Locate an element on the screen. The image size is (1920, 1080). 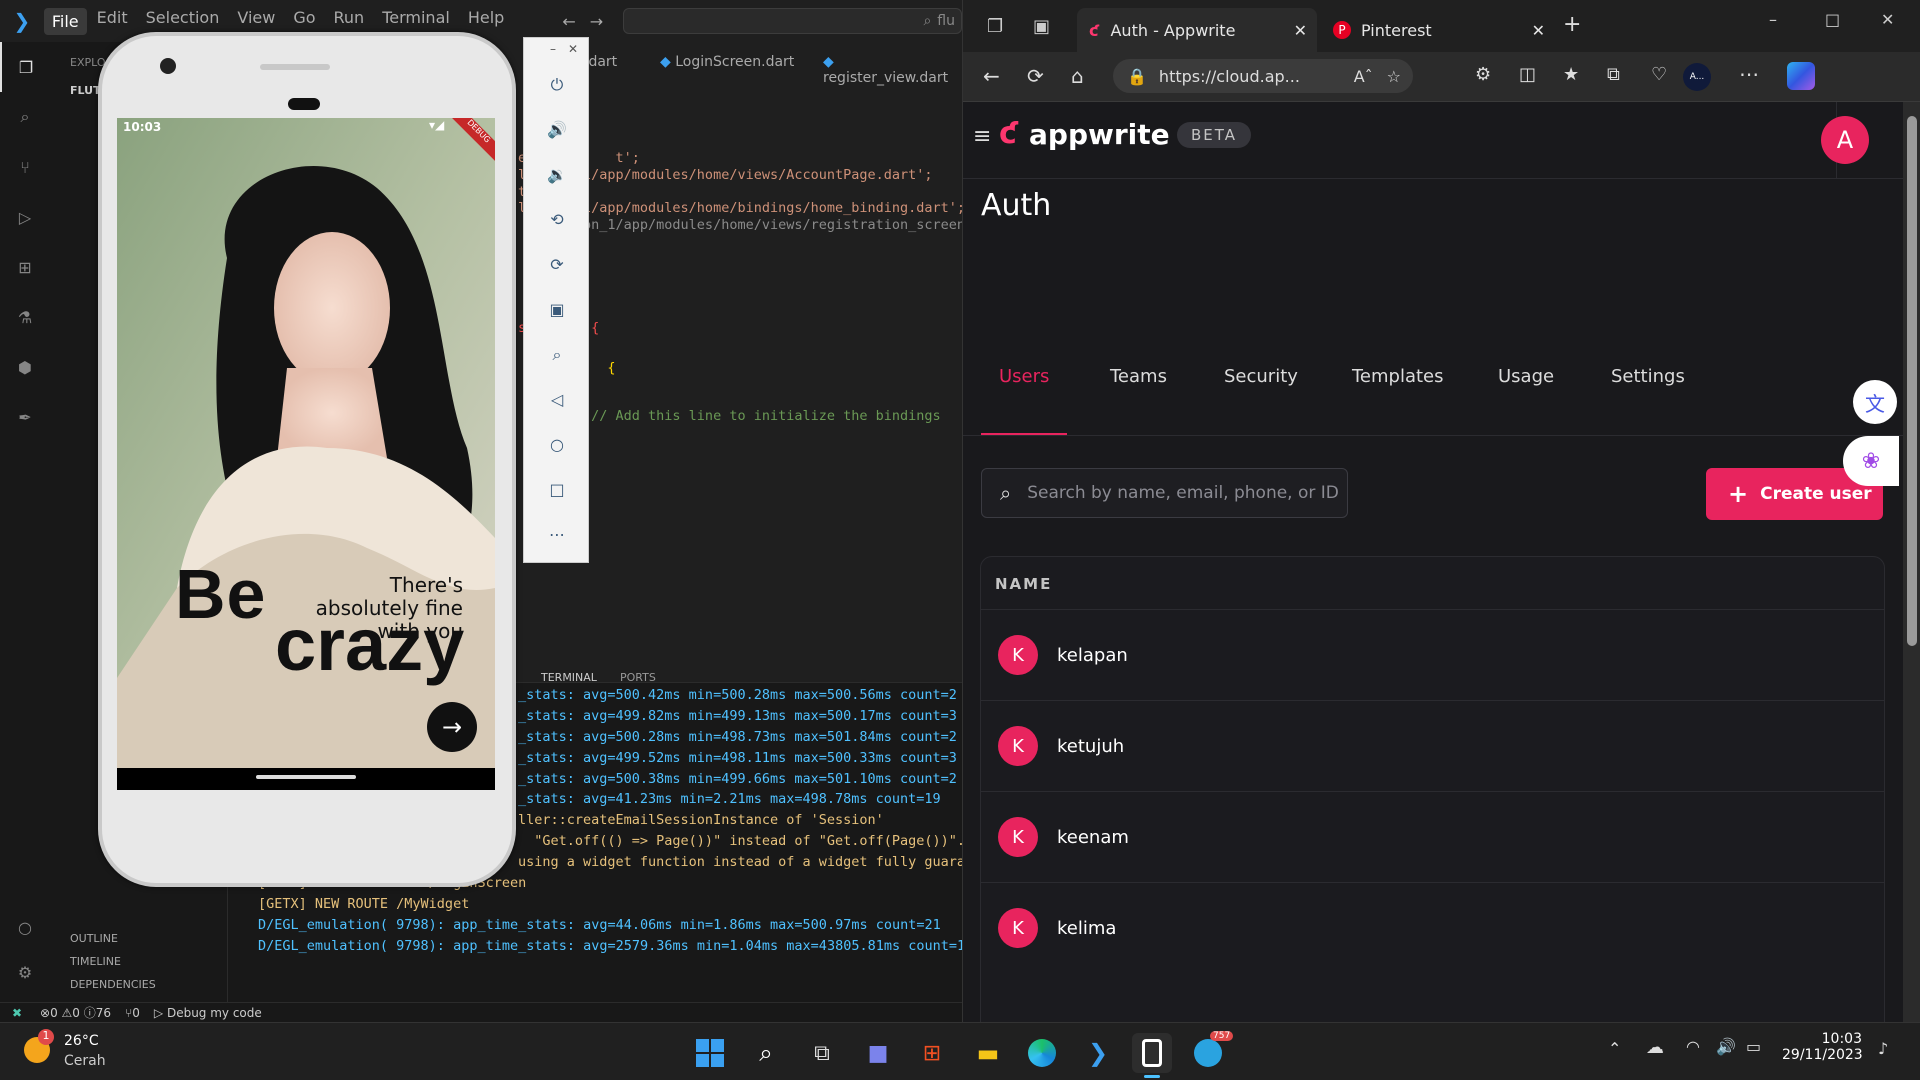
clock: 10:03 29/11/2023 is located at coordinates (1822, 1047).